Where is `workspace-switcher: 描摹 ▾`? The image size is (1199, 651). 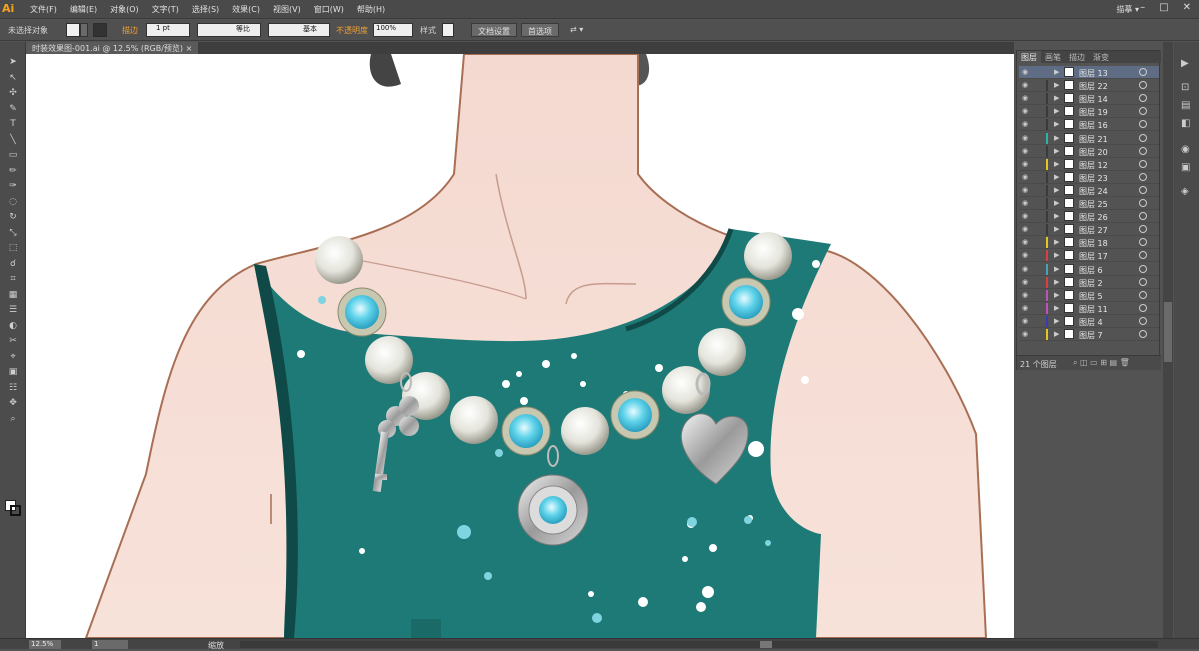
workspace-switcher: 描摹 ▾ is located at coordinates (1127, 9).